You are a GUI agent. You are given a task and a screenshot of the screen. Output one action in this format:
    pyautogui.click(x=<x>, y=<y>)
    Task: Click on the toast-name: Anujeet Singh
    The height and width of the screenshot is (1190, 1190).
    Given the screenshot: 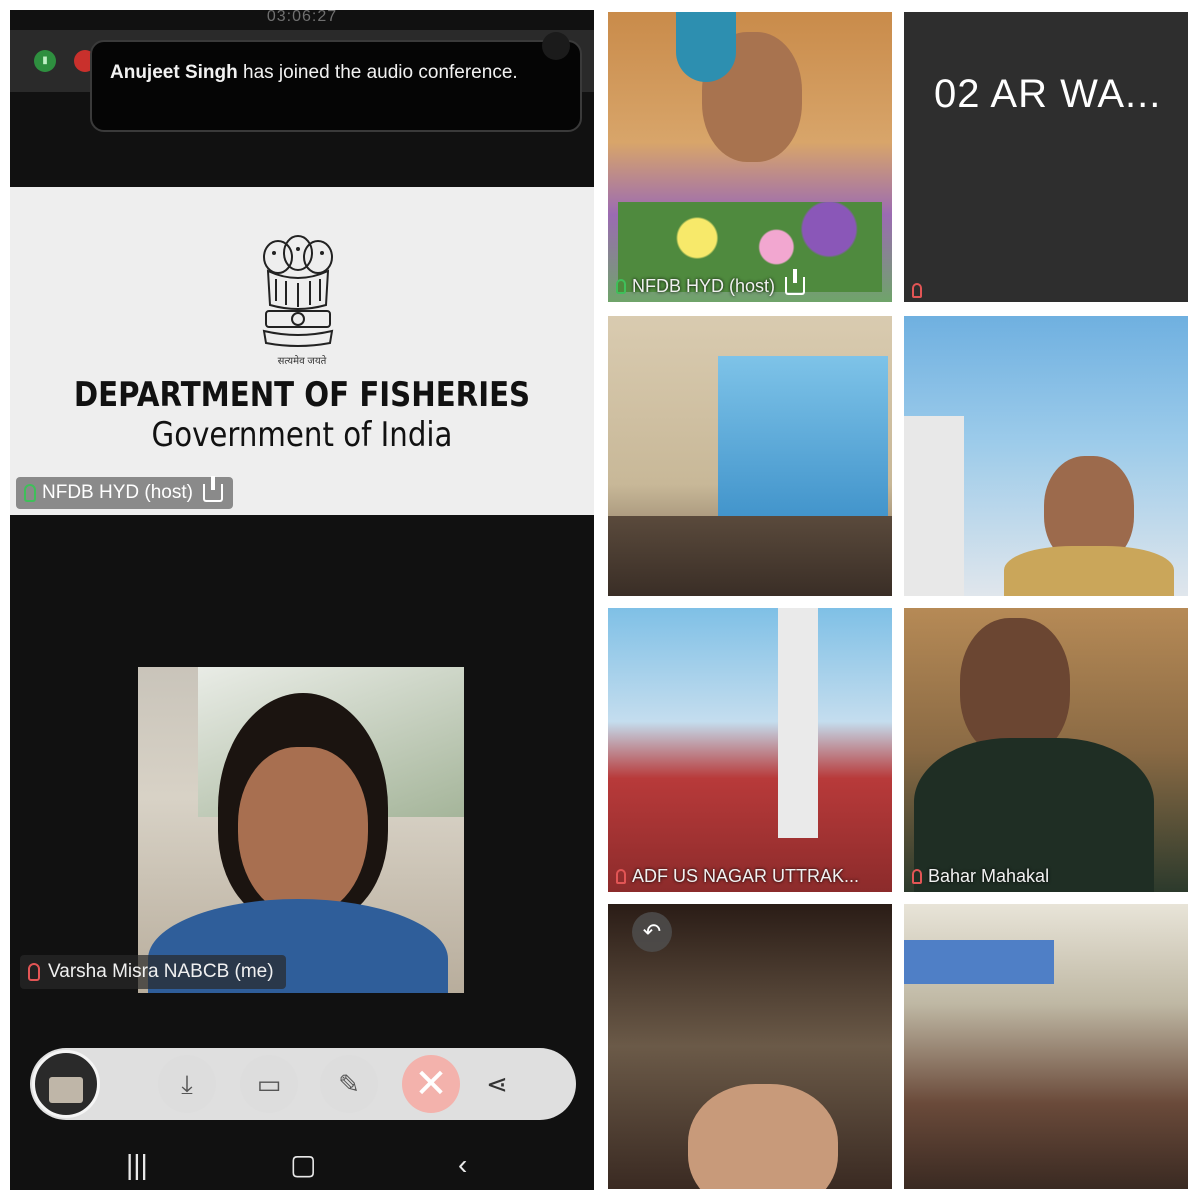 What is the action you would take?
    pyautogui.click(x=174, y=72)
    